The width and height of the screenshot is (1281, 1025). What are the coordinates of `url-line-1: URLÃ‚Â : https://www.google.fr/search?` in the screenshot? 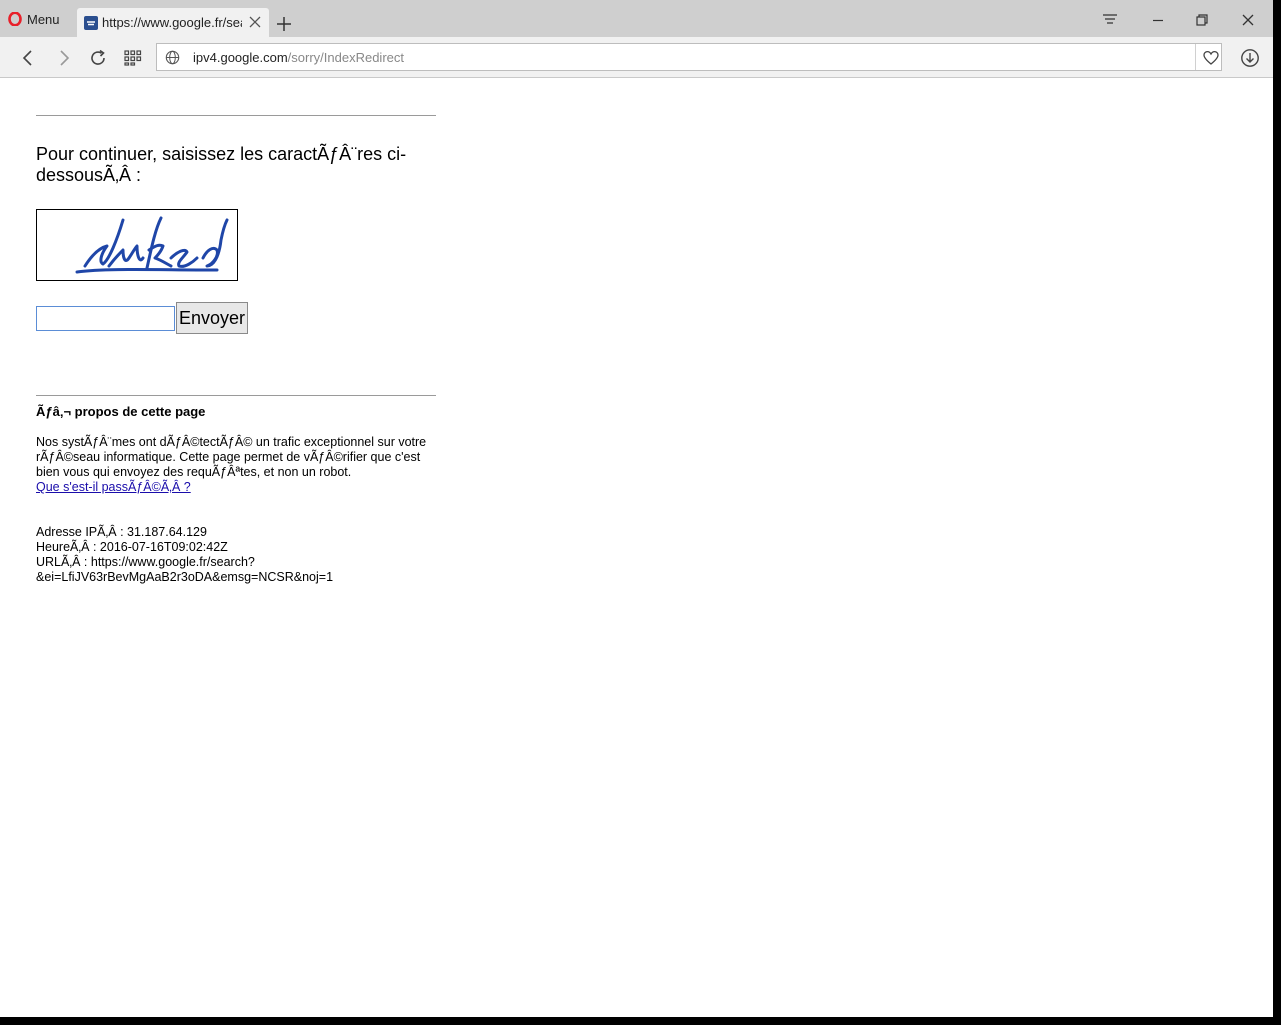 It's located at (145, 562).